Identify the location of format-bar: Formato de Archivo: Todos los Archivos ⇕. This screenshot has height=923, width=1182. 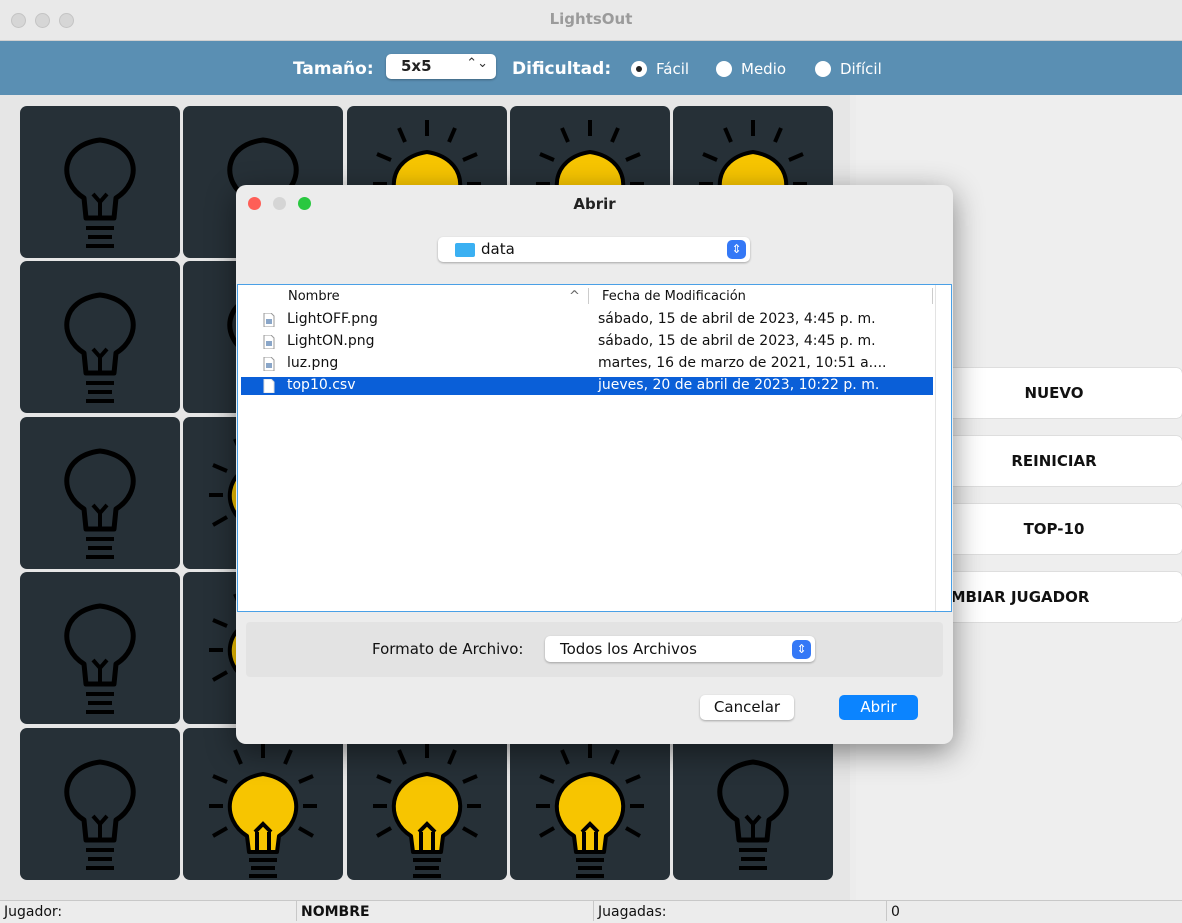
(594, 649).